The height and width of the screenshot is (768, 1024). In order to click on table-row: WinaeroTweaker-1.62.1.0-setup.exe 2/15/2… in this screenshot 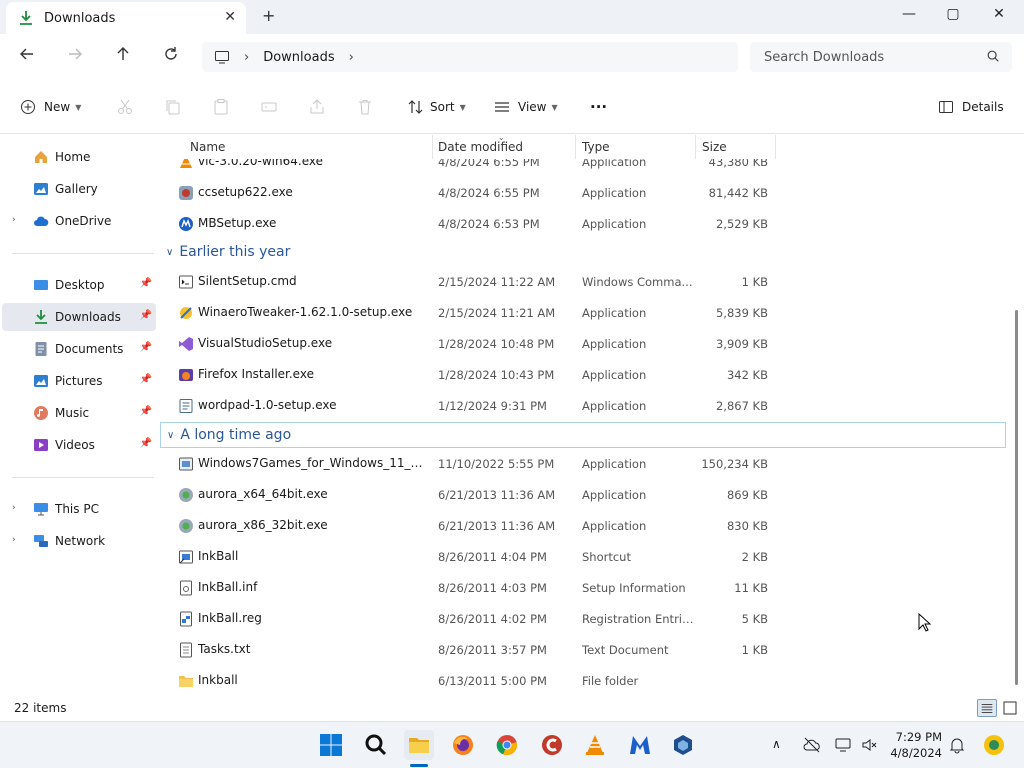, I will do `click(587, 312)`.